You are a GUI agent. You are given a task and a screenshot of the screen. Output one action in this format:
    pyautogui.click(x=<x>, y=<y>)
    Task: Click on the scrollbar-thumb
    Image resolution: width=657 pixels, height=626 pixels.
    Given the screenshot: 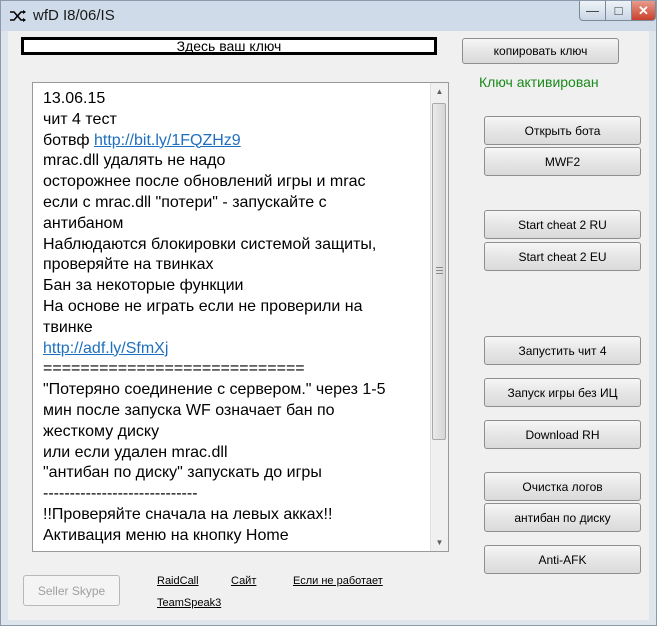 What is the action you would take?
    pyautogui.click(x=439, y=271)
    